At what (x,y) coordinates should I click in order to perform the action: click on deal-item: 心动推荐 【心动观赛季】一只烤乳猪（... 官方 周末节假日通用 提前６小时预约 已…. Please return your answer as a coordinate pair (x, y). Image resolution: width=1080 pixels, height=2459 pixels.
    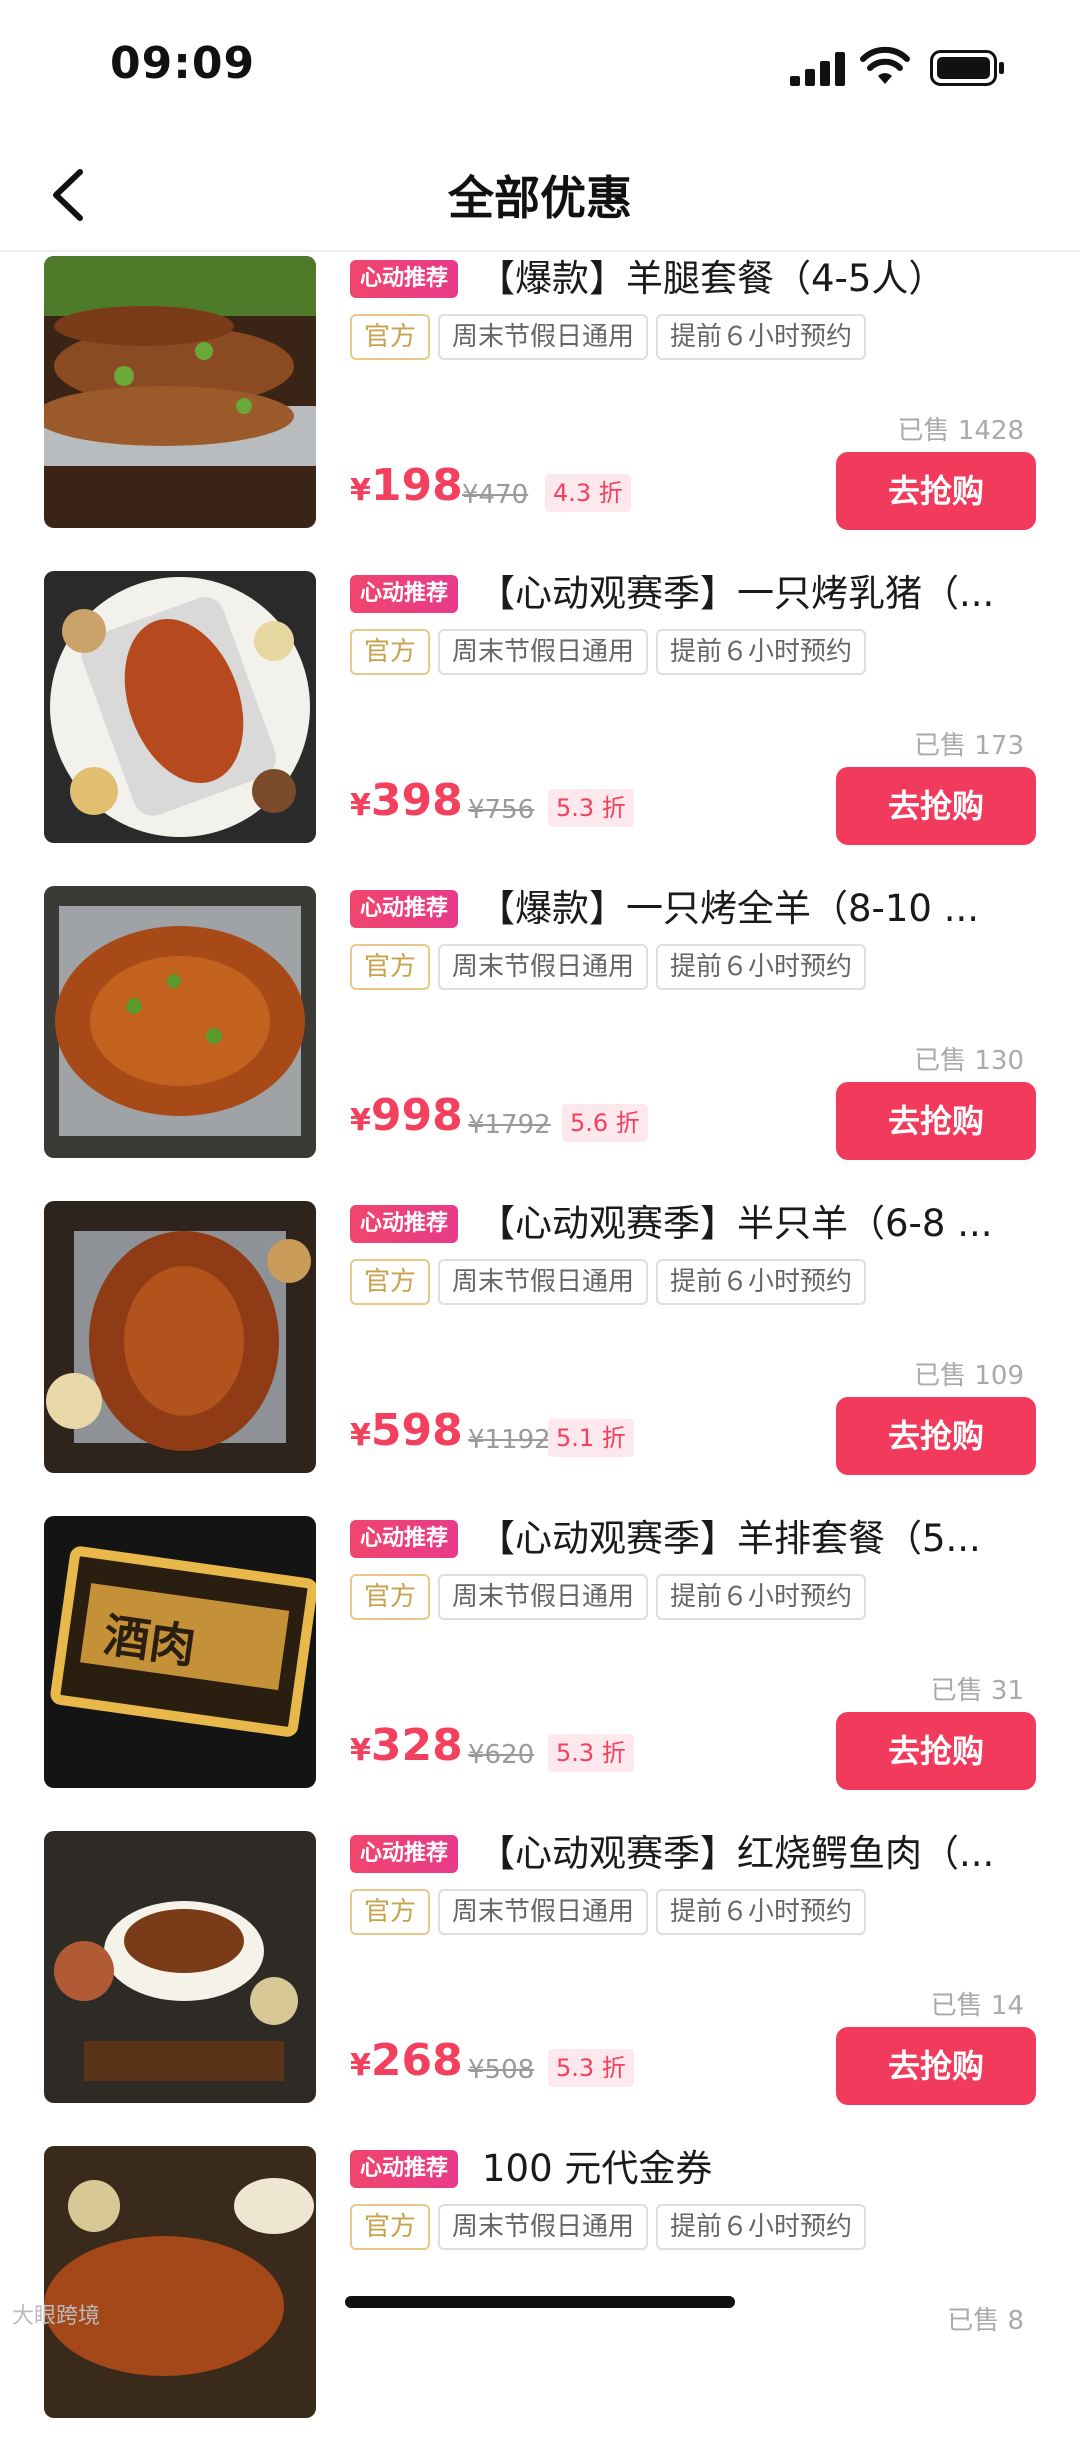
    Looking at the image, I should click on (540, 726).